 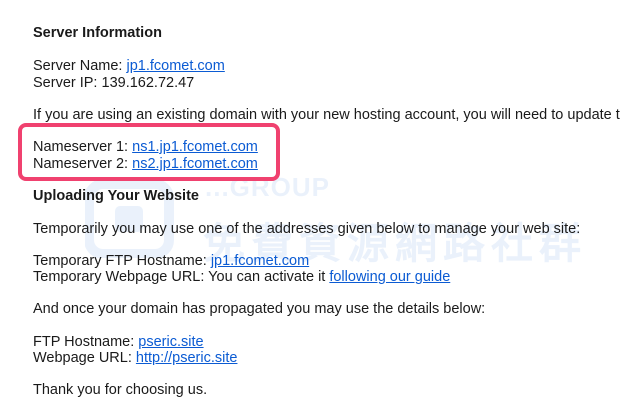 I want to click on server-ip-value: 139.162.72.47, so click(x=148, y=83).